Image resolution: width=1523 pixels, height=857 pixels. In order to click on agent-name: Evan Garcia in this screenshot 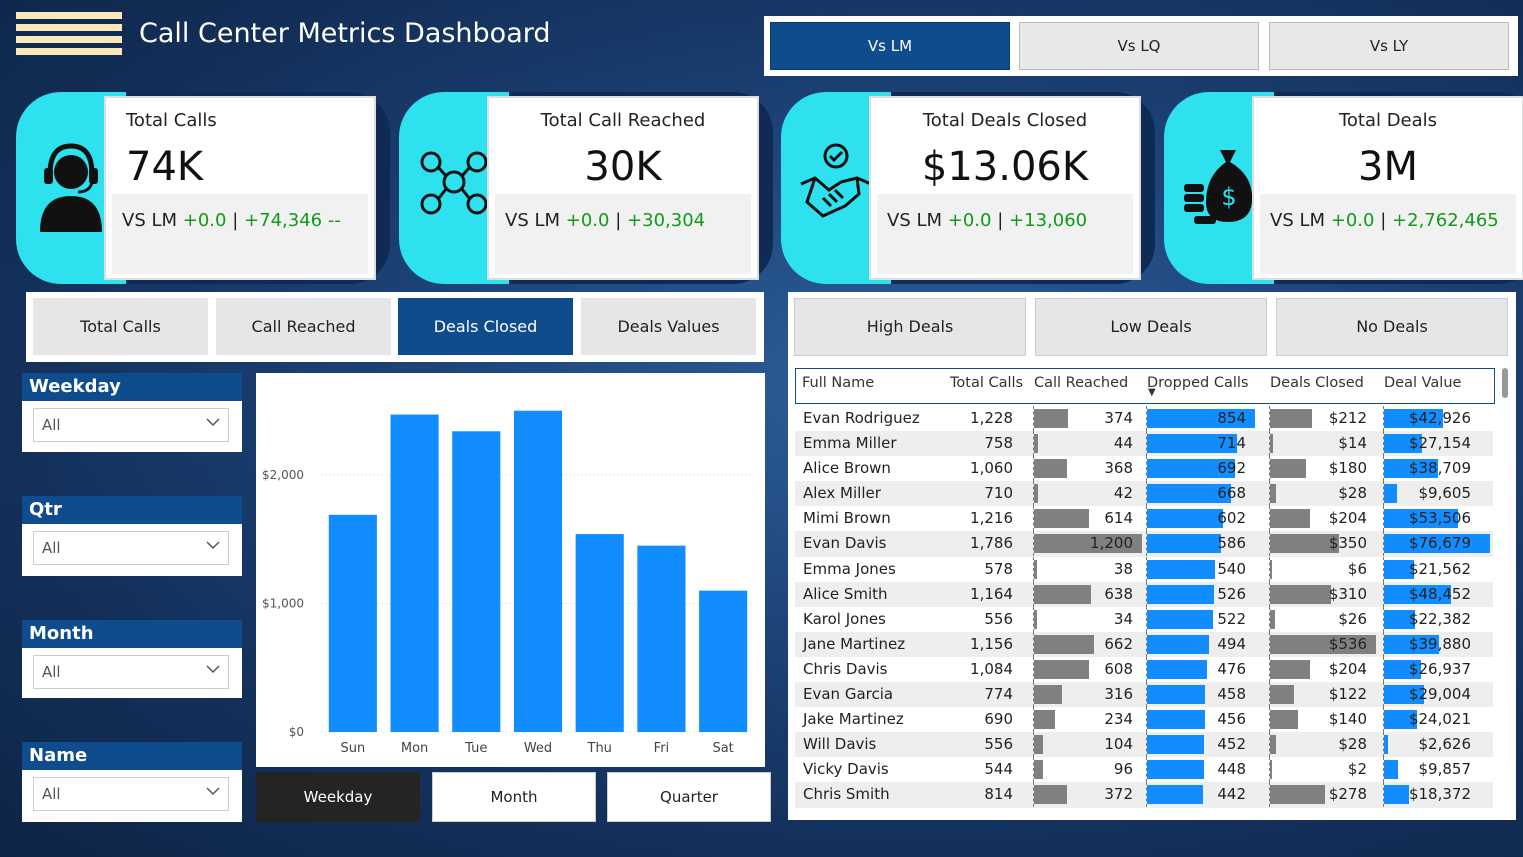, I will do `click(848, 694)`.